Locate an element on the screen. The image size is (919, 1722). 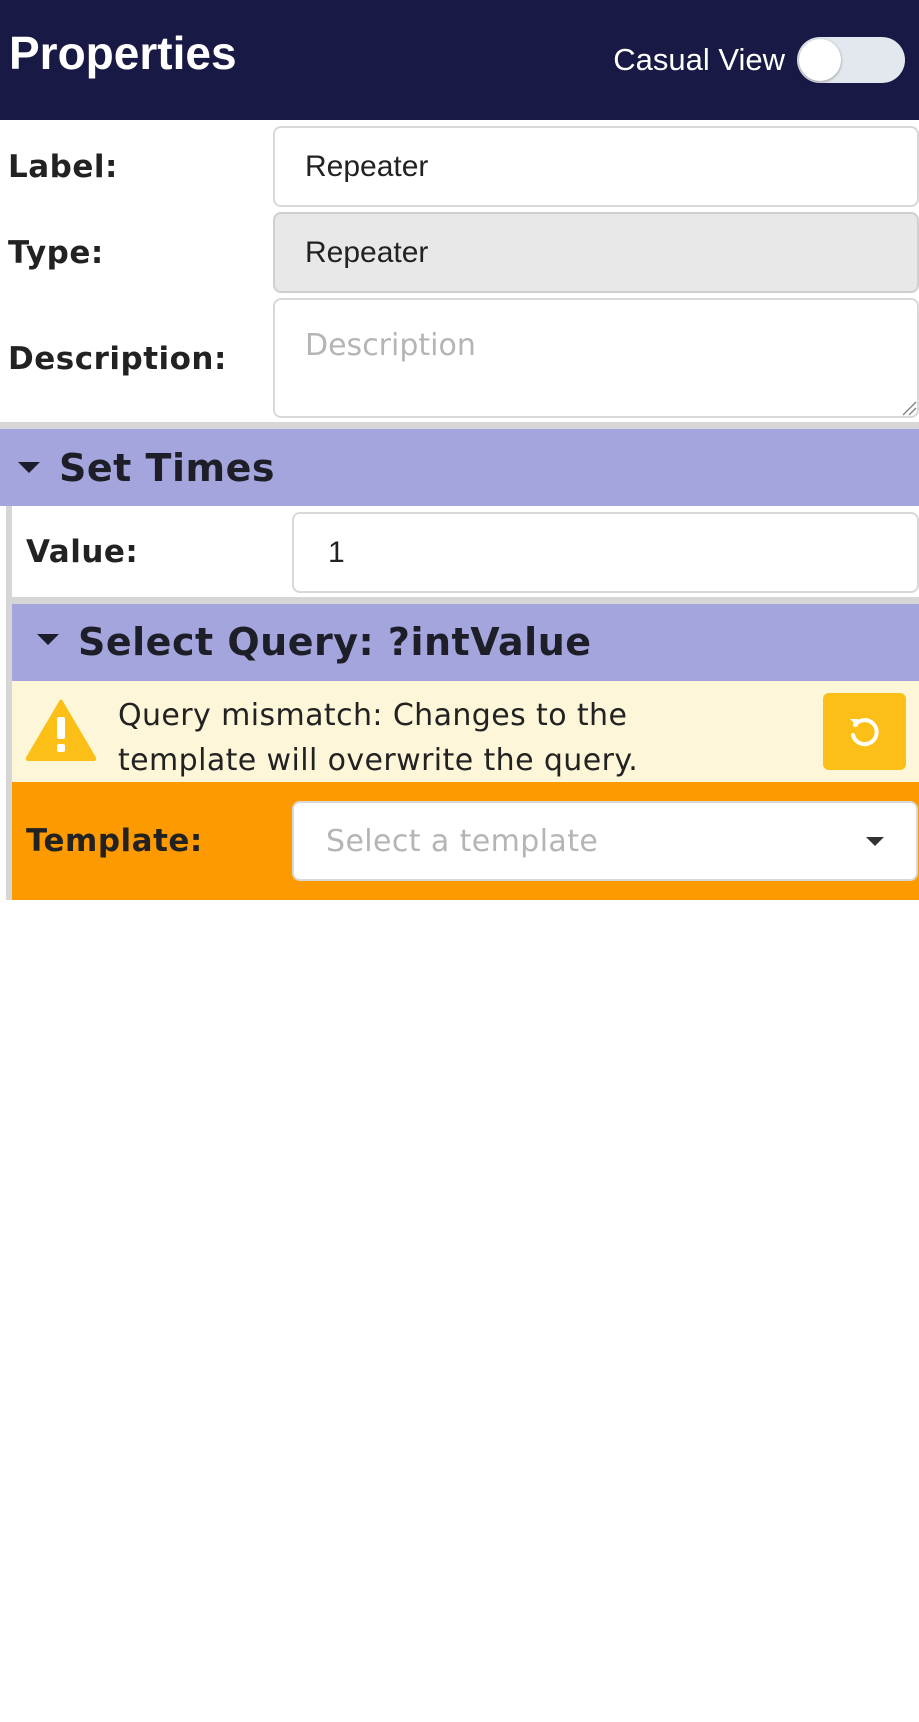
warning-triangle-icon is located at coordinates (61, 730).